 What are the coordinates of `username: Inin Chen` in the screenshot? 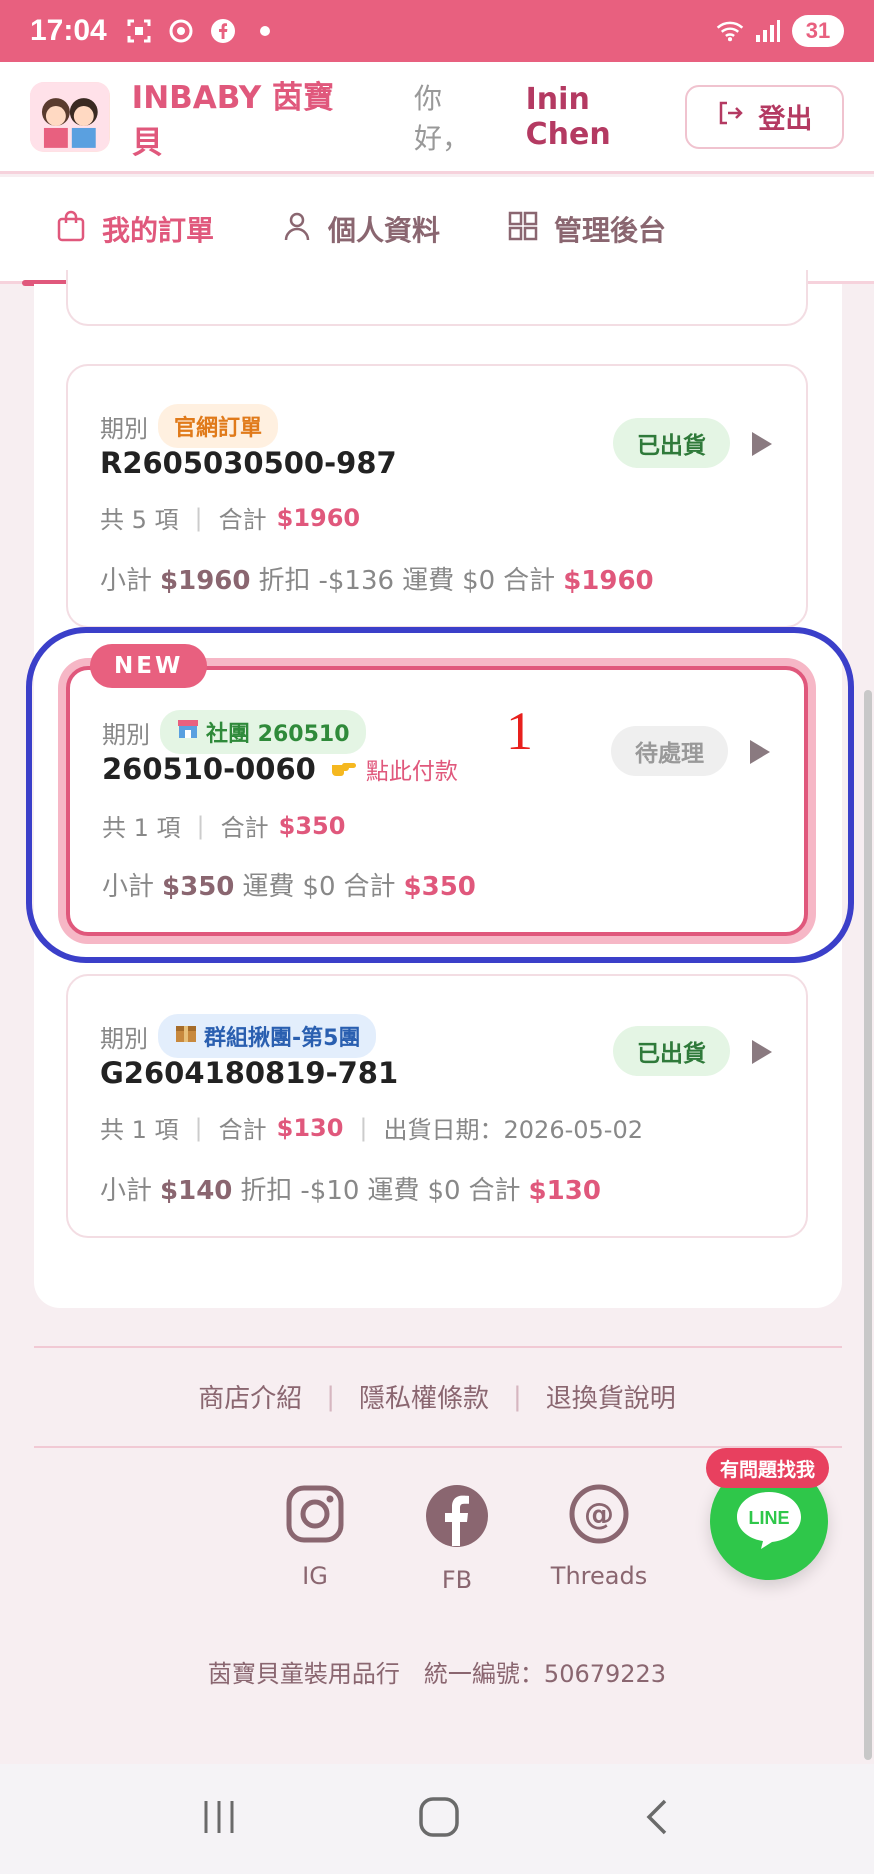 It's located at (568, 116).